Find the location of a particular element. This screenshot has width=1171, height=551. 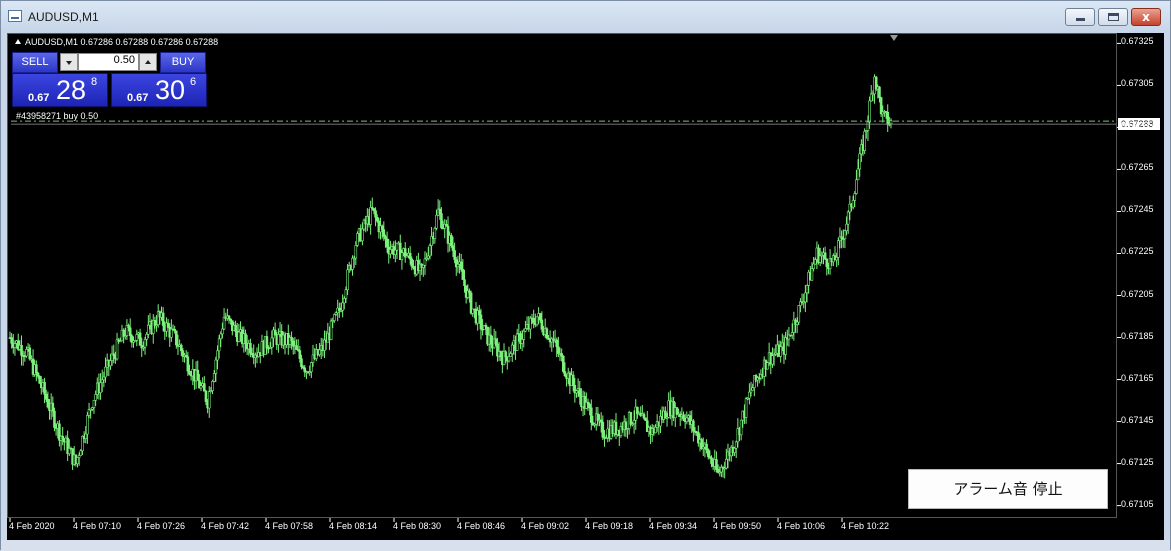

alarm-stop-button: アラーム音 停止 is located at coordinates (1008, 489).